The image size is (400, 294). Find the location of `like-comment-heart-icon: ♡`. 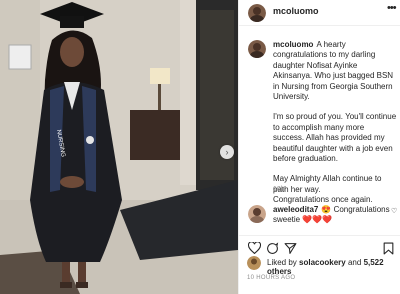

like-comment-heart-icon: ♡ is located at coordinates (394, 211).